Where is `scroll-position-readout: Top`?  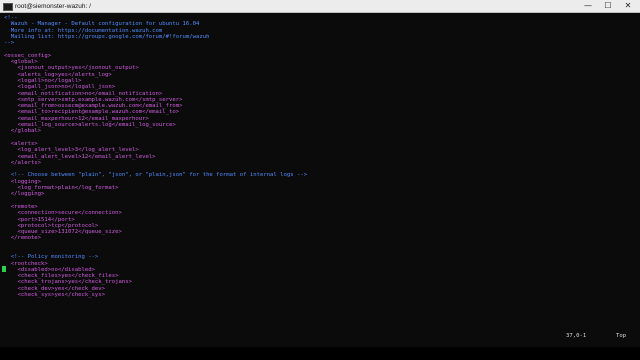
scroll-position-readout: Top is located at coordinates (621, 336).